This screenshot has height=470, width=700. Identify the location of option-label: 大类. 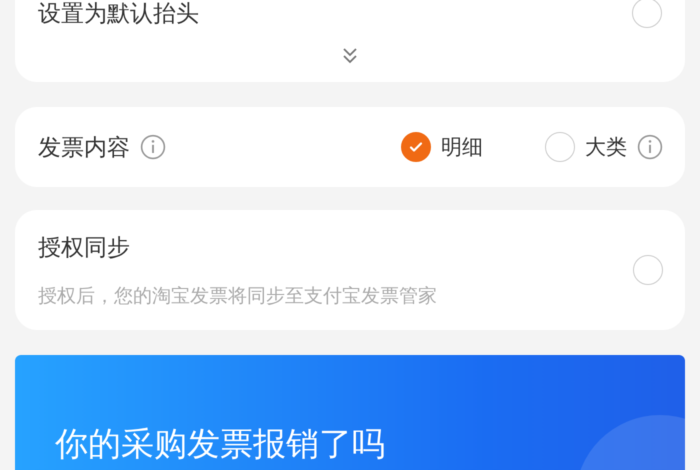
(606, 147).